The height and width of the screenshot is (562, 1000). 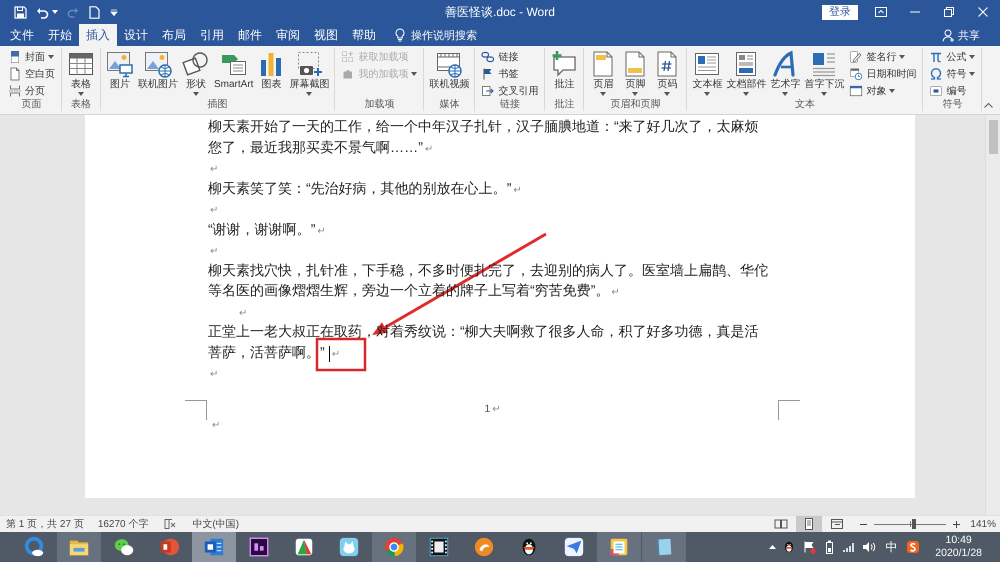 What do you see at coordinates (81, 72) in the screenshot?
I see `ribbon-button: 表格` at bounding box center [81, 72].